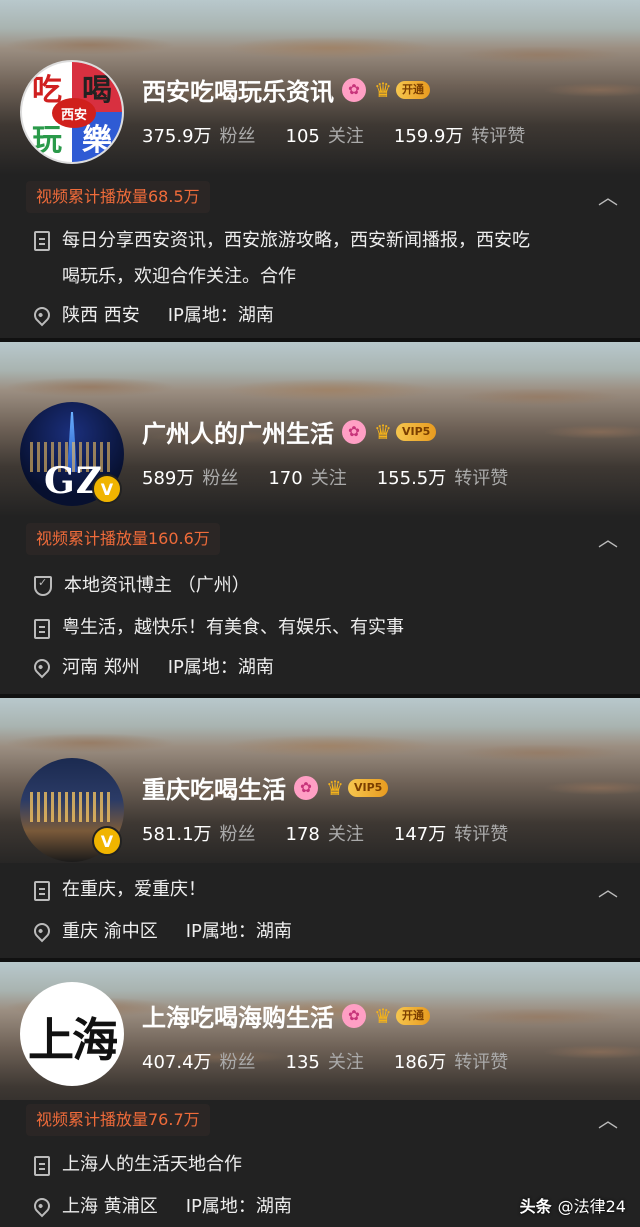  What do you see at coordinates (289, 431) in the screenshot?
I see `name-row: 广州人的广州生活 ✿ ♛ VIP5` at bounding box center [289, 431].